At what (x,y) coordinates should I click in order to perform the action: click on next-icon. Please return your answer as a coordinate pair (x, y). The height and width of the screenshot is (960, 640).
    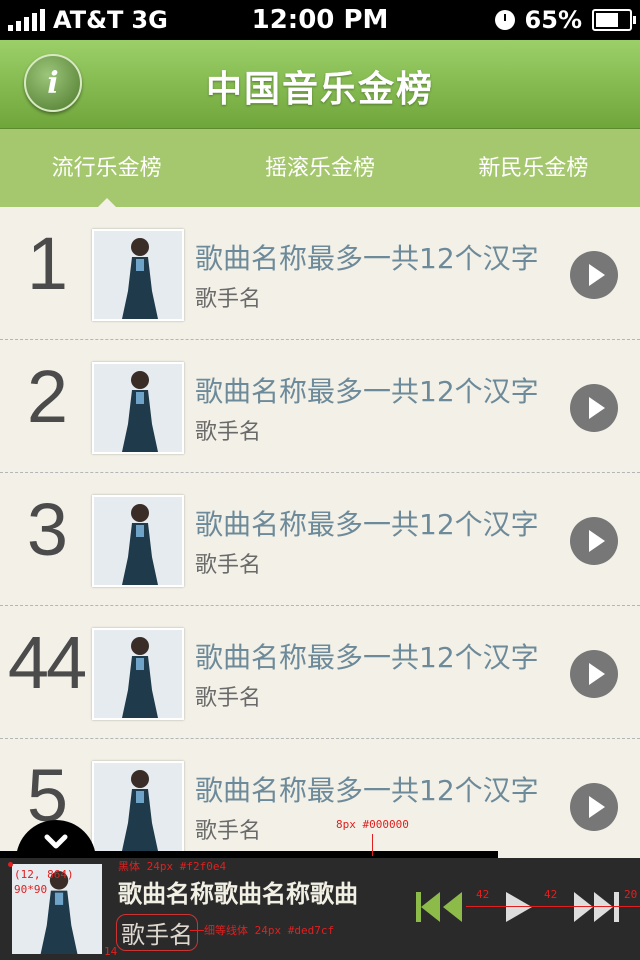
    Looking at the image, I should click on (596, 907).